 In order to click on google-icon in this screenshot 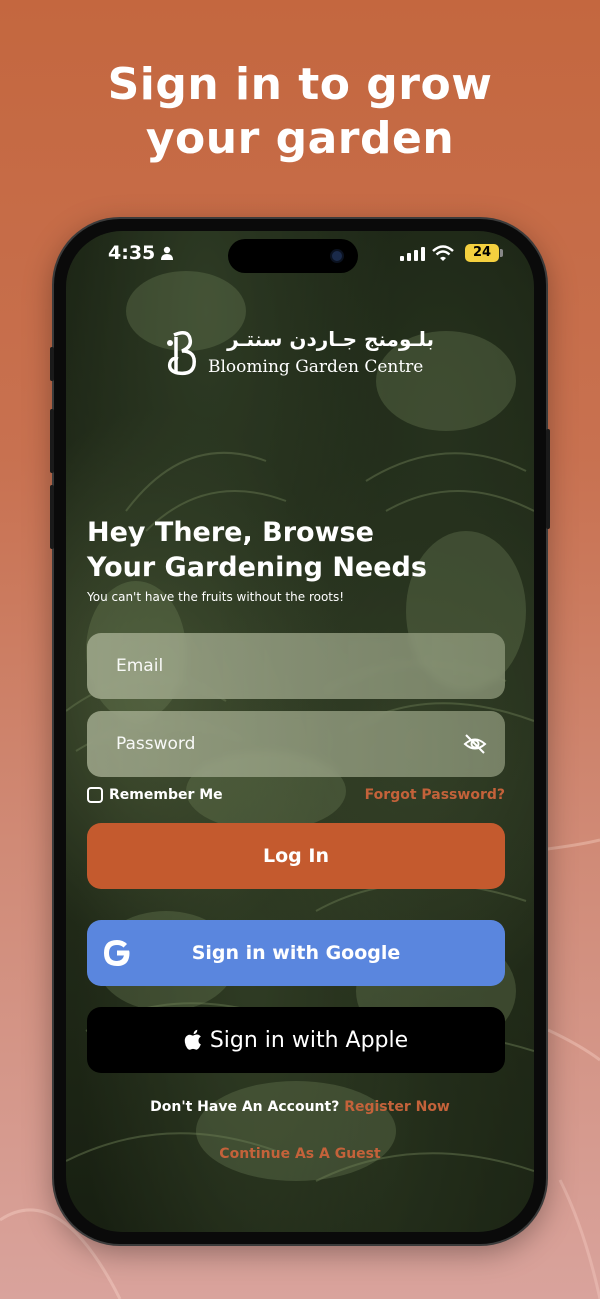, I will do `click(117, 953)`.